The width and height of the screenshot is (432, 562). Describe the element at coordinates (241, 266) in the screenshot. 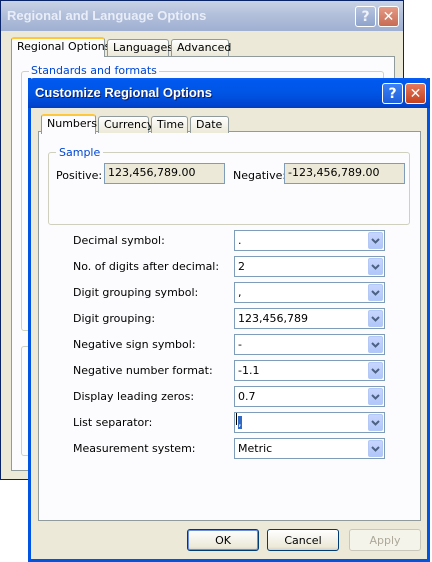

I see `digits-after-decimal-value: 2` at that location.